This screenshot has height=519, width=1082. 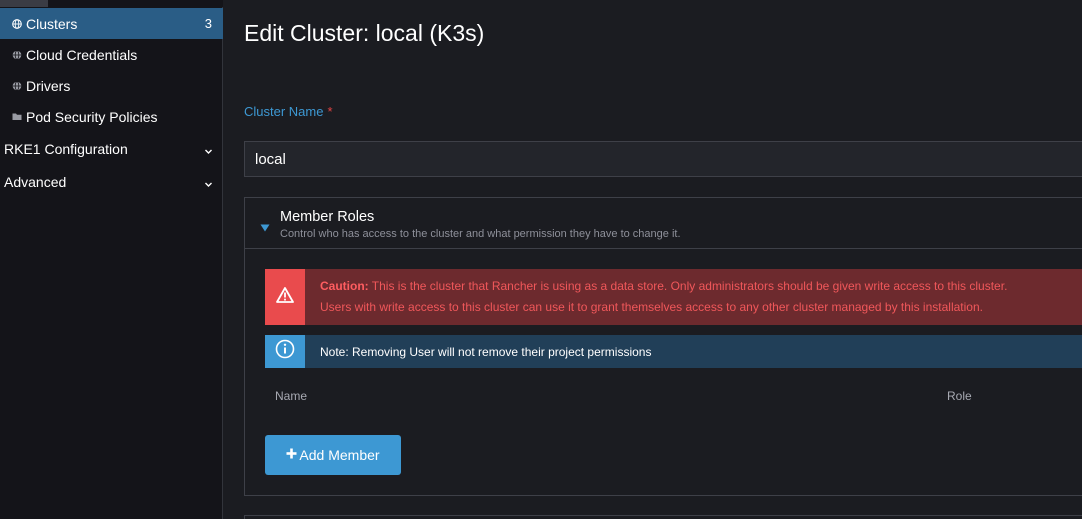 I want to click on info-icon, so click(x=285, y=351).